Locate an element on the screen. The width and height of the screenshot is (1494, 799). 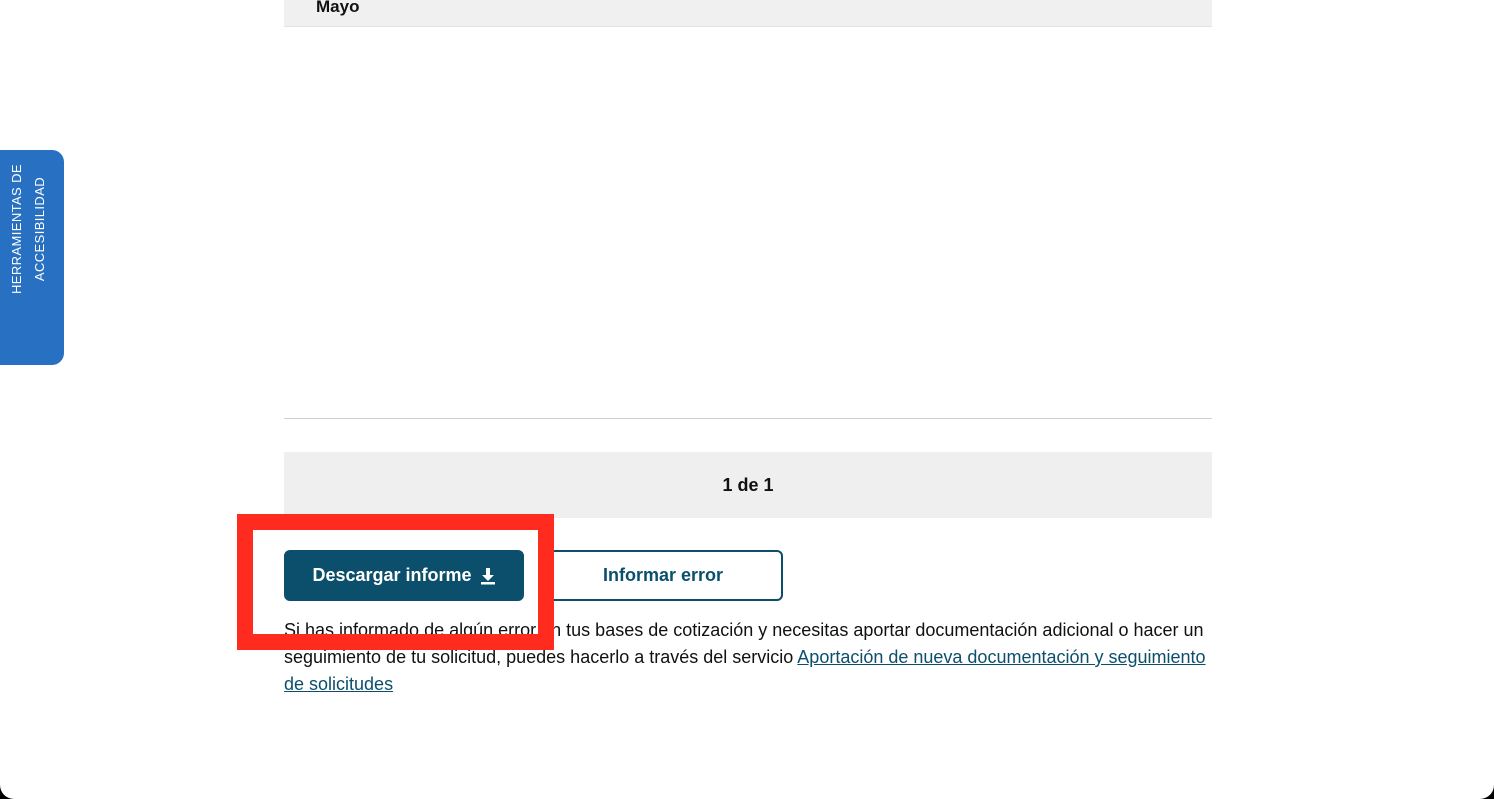
accessibility-tab-line1: HERRAMIENTAS DE is located at coordinates (16, 229).